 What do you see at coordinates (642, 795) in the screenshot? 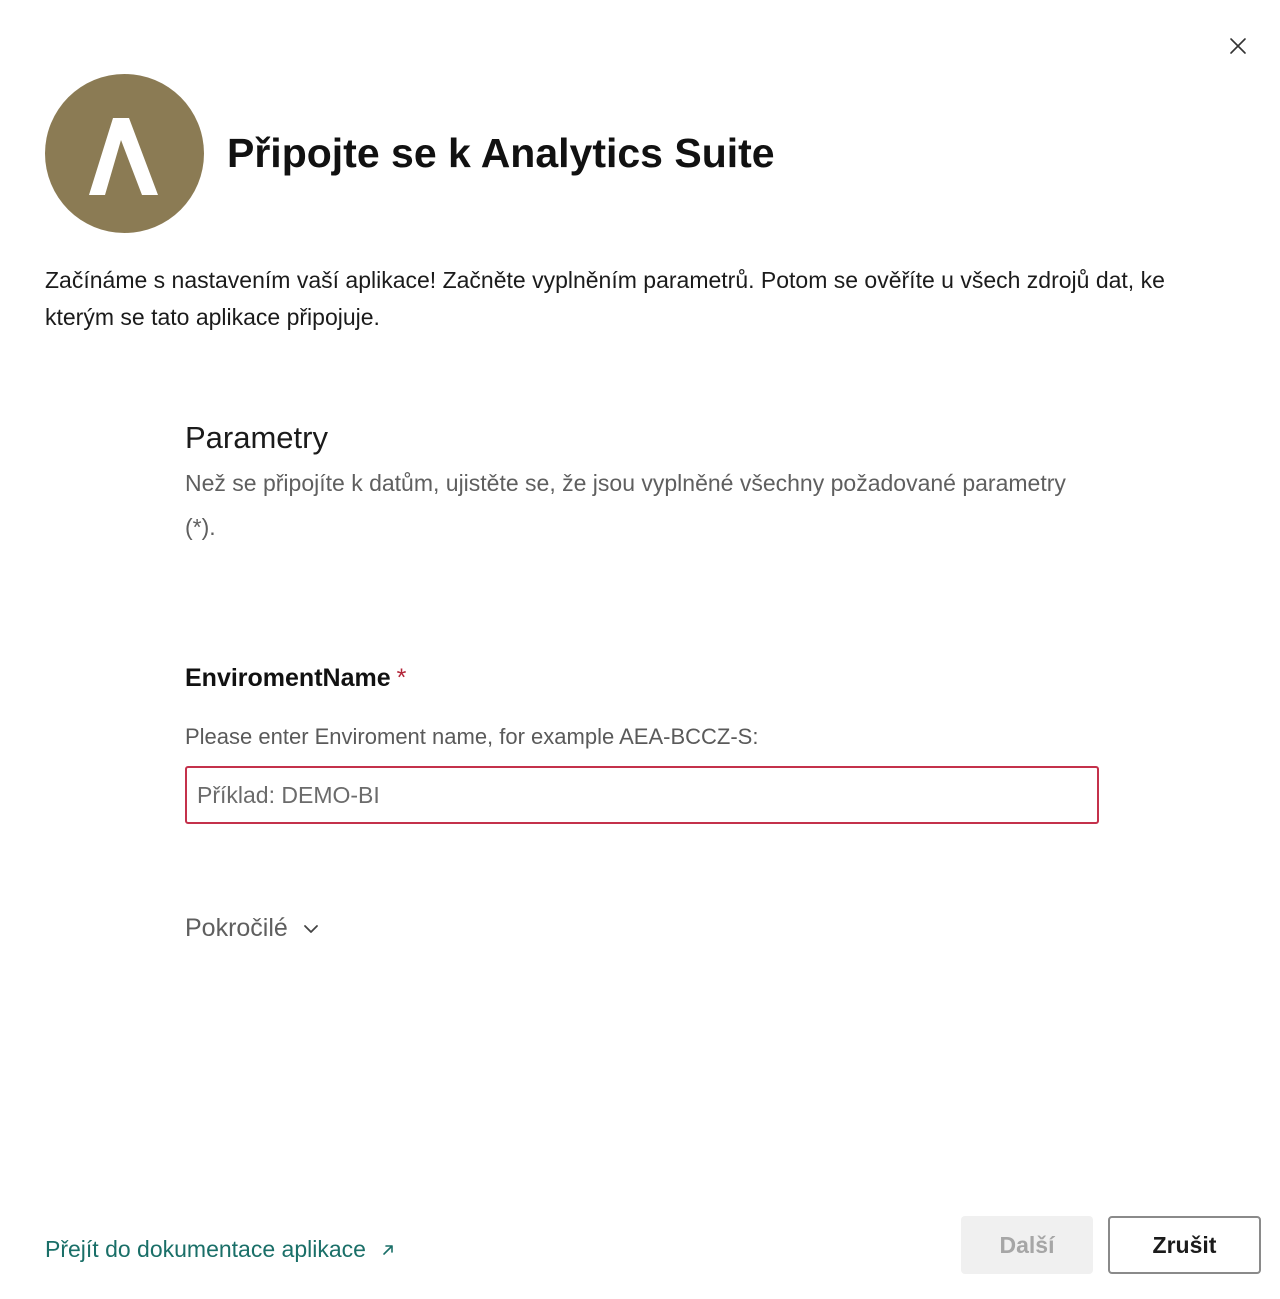
I see `environment-name-input` at bounding box center [642, 795].